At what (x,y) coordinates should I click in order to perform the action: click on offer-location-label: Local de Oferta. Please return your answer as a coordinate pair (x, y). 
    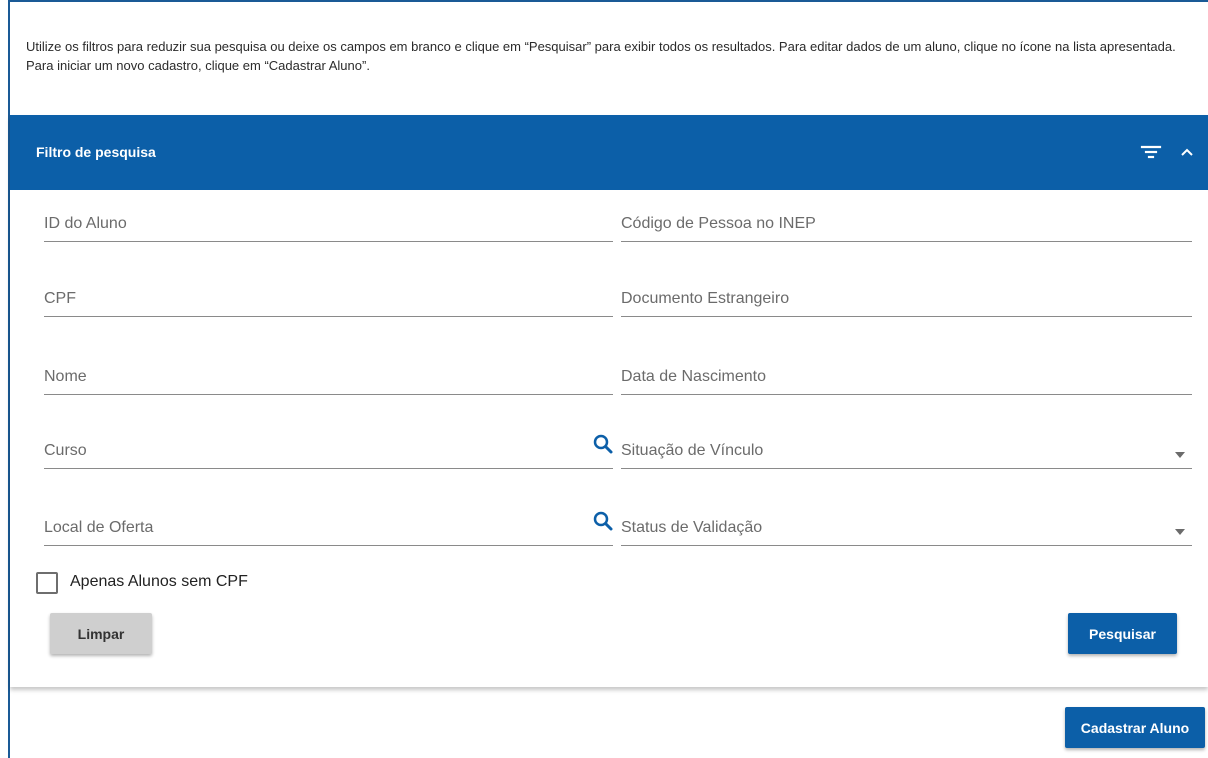
    Looking at the image, I should click on (99, 527).